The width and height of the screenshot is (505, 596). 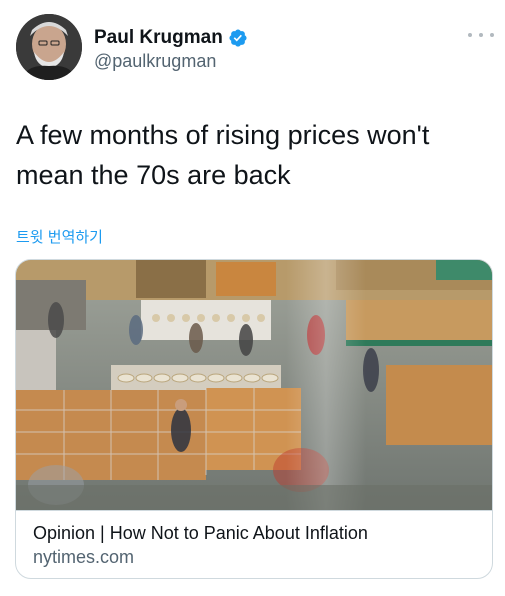 I want to click on avatar-photo, so click(x=49, y=47).